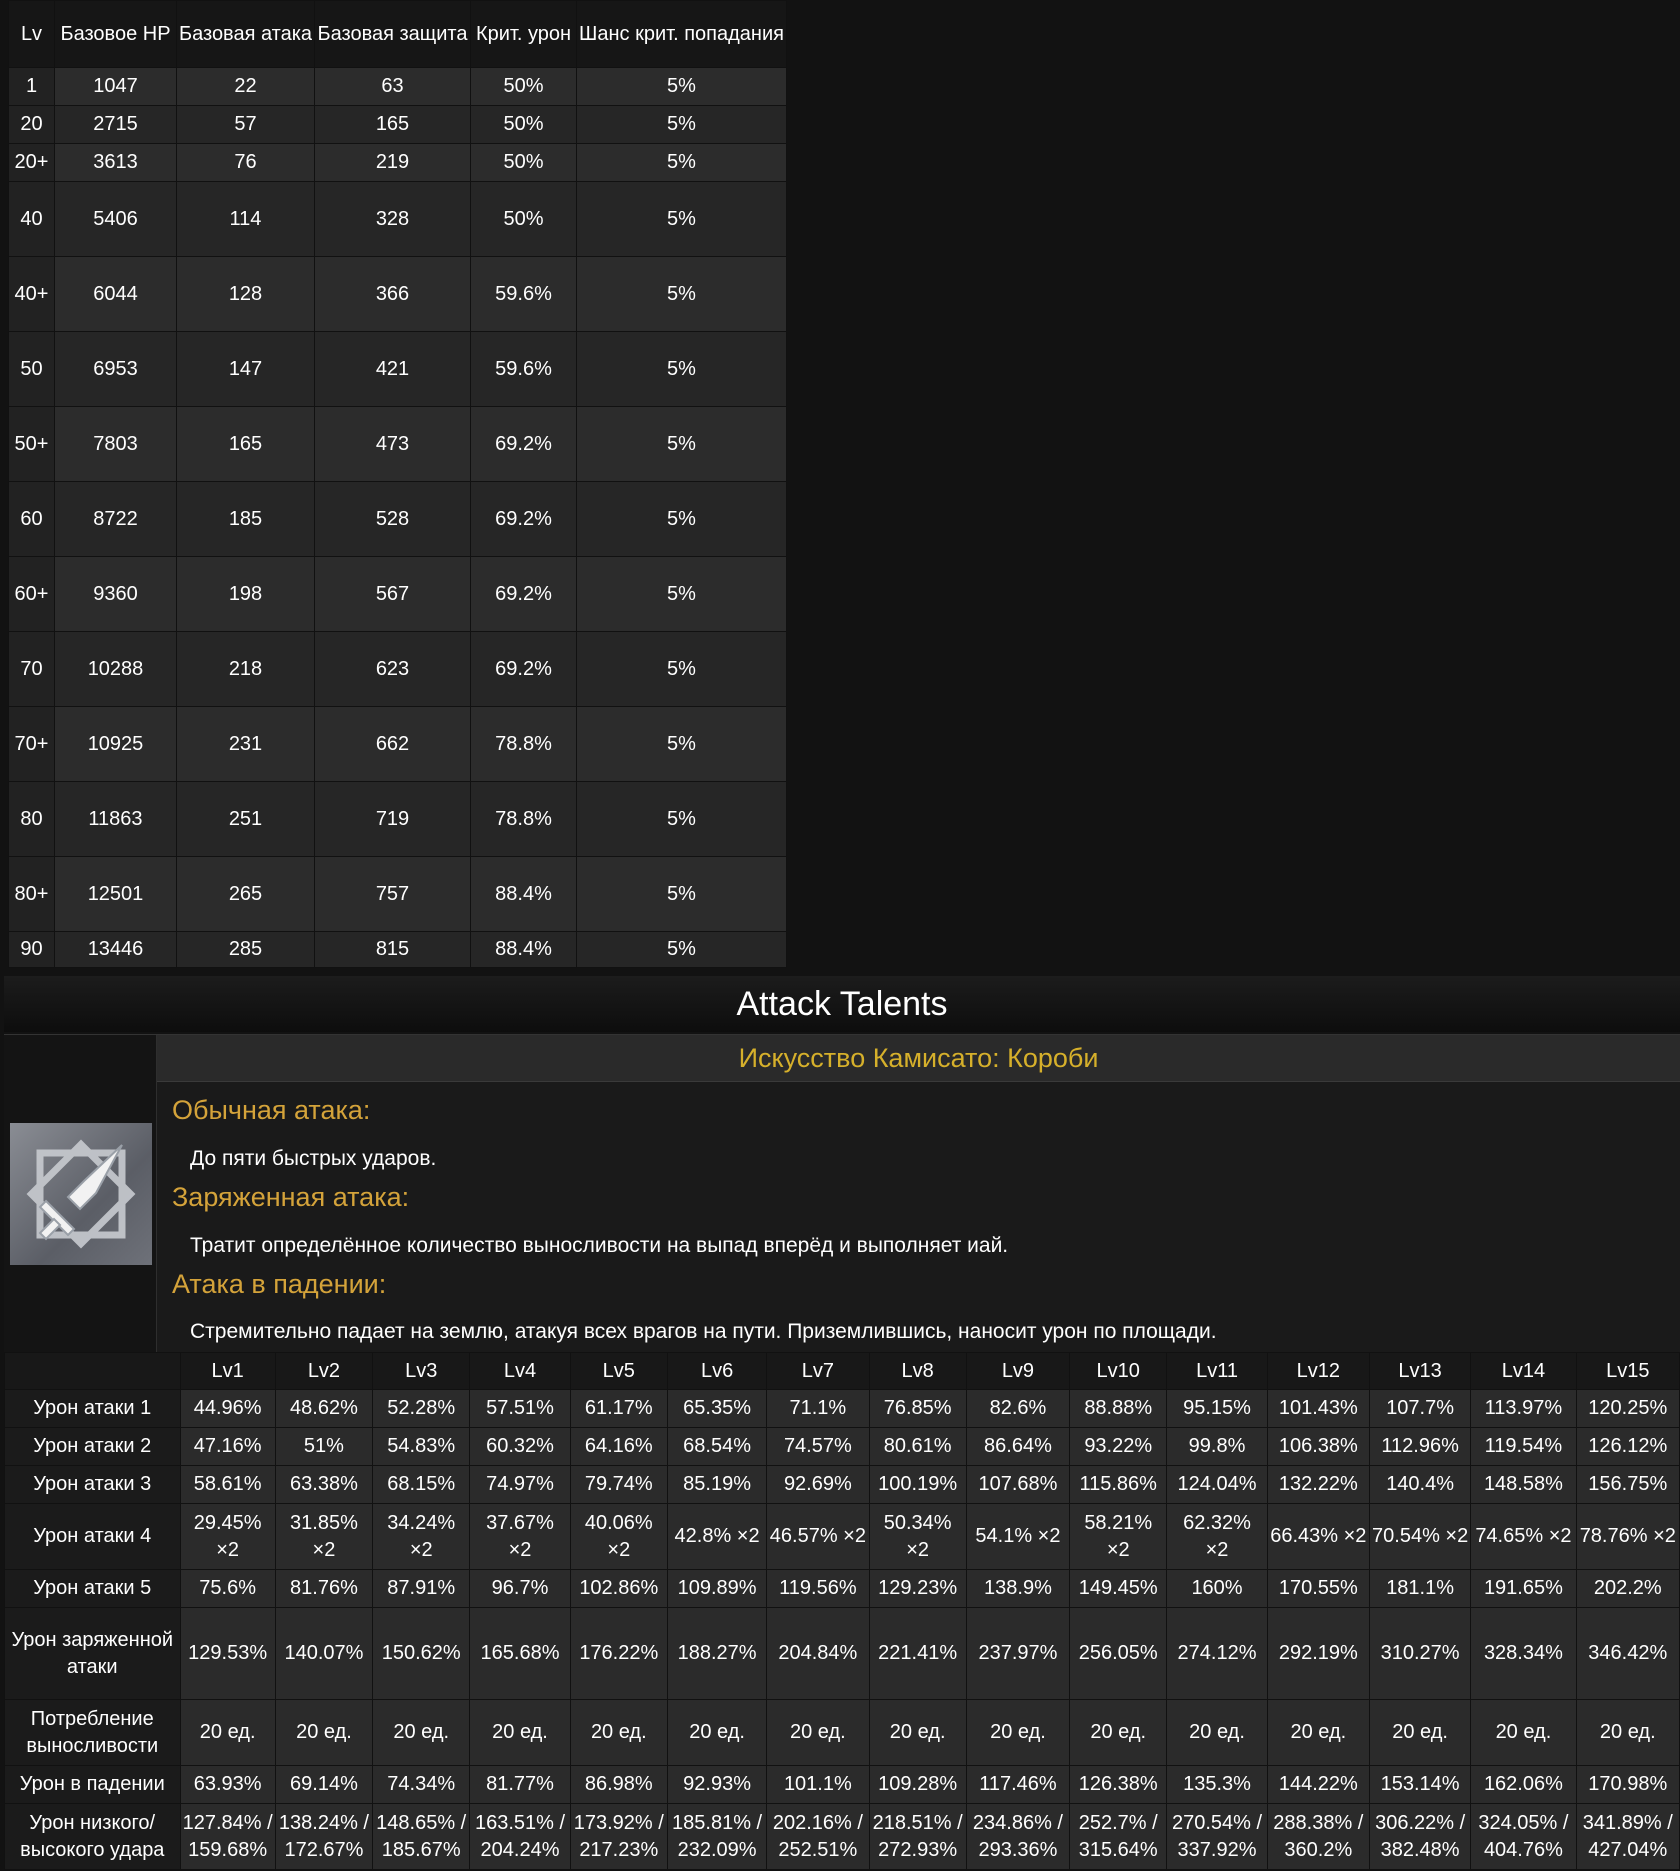  Describe the element at coordinates (1118, 1408) in the screenshot. I see `talent-value-cell: 88.88%` at that location.